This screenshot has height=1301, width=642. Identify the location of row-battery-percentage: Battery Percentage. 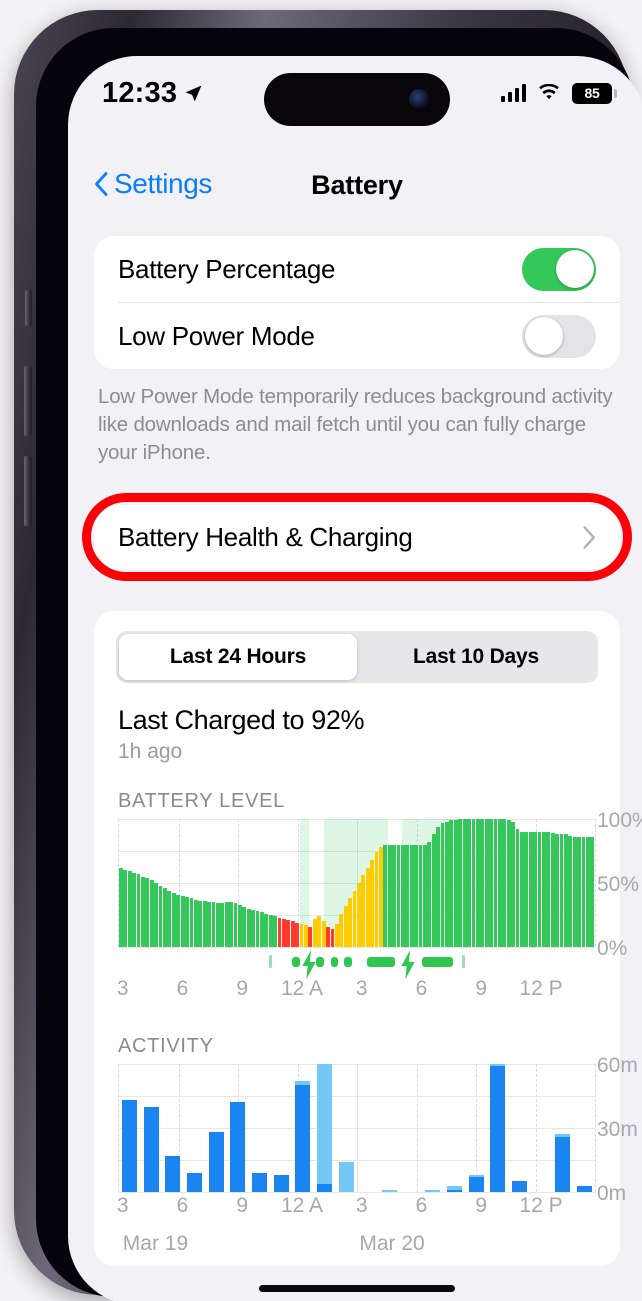
(357, 269).